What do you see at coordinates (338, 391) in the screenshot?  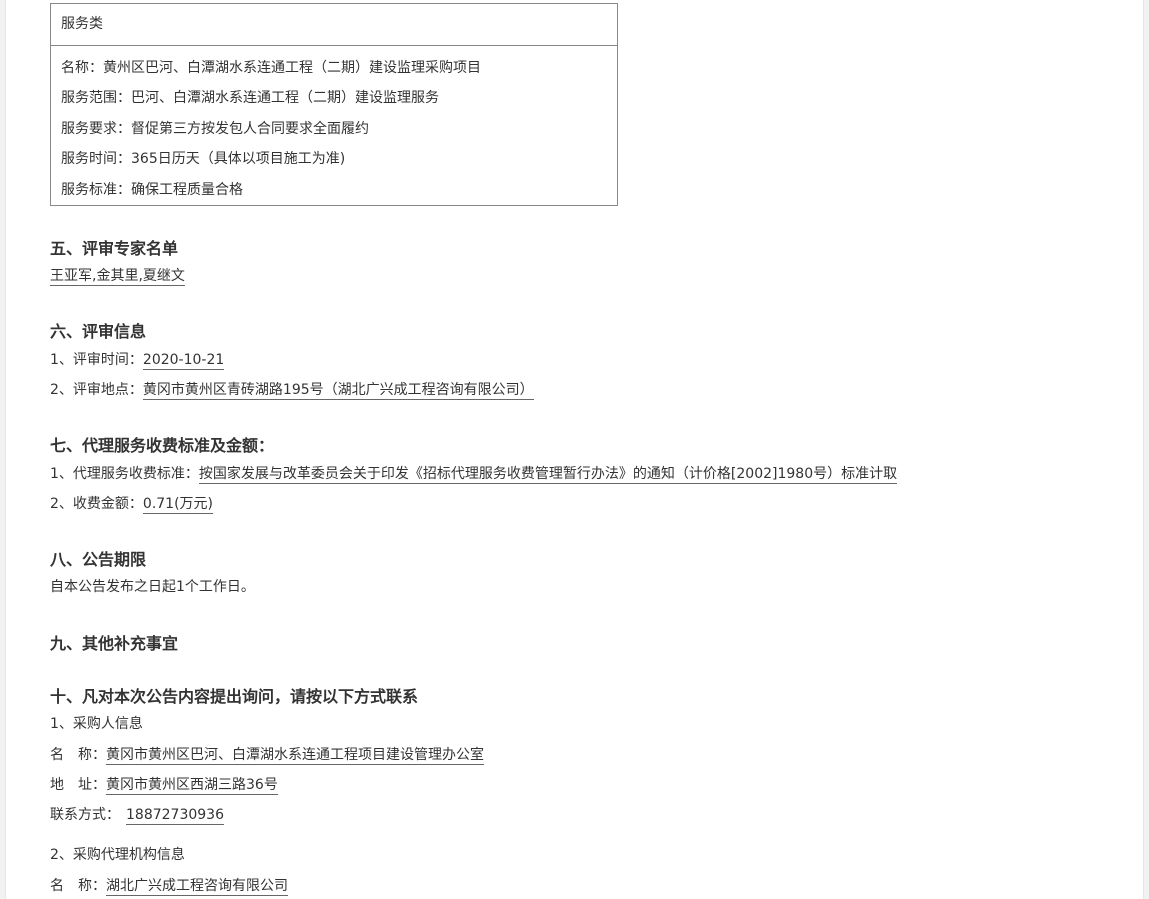 I see `review-place-value: 黄冈市黄州区青砖湖路195号（湖北广兴成工程咨询有限公司）` at bounding box center [338, 391].